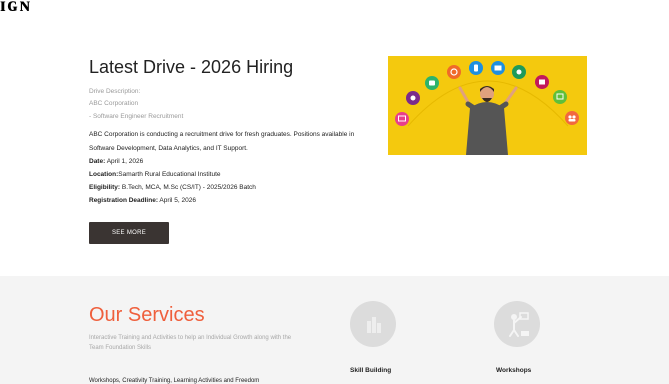 The width and height of the screenshot is (669, 384). What do you see at coordinates (572, 118) in the screenshot?
I see `app-icon-coral` at bounding box center [572, 118].